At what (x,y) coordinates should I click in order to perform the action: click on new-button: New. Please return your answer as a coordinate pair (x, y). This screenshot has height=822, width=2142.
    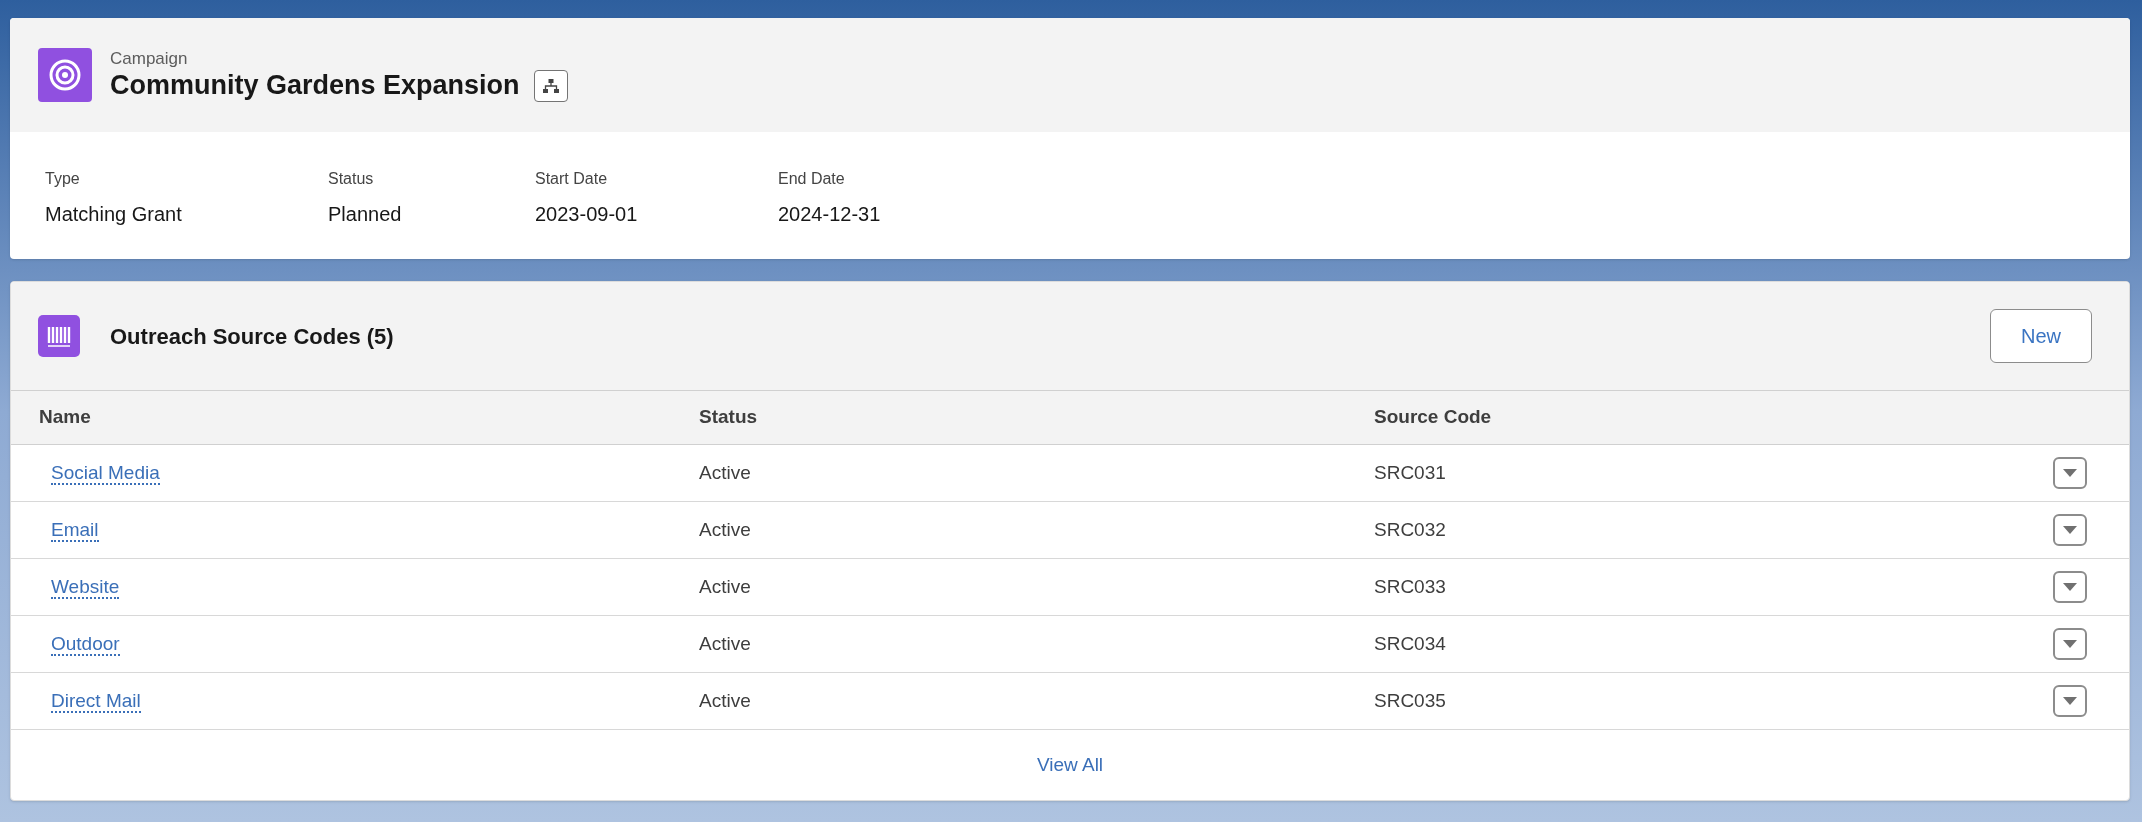
    Looking at the image, I should click on (2041, 336).